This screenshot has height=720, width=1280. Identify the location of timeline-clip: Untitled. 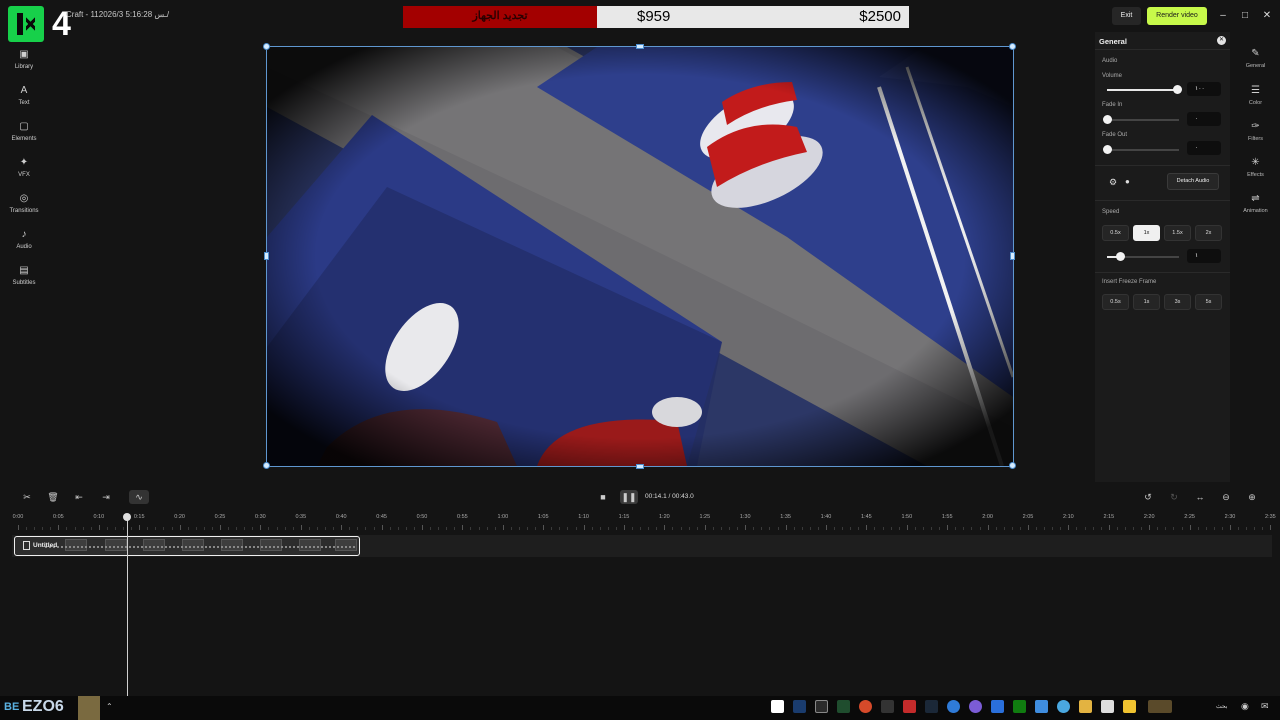
(187, 546).